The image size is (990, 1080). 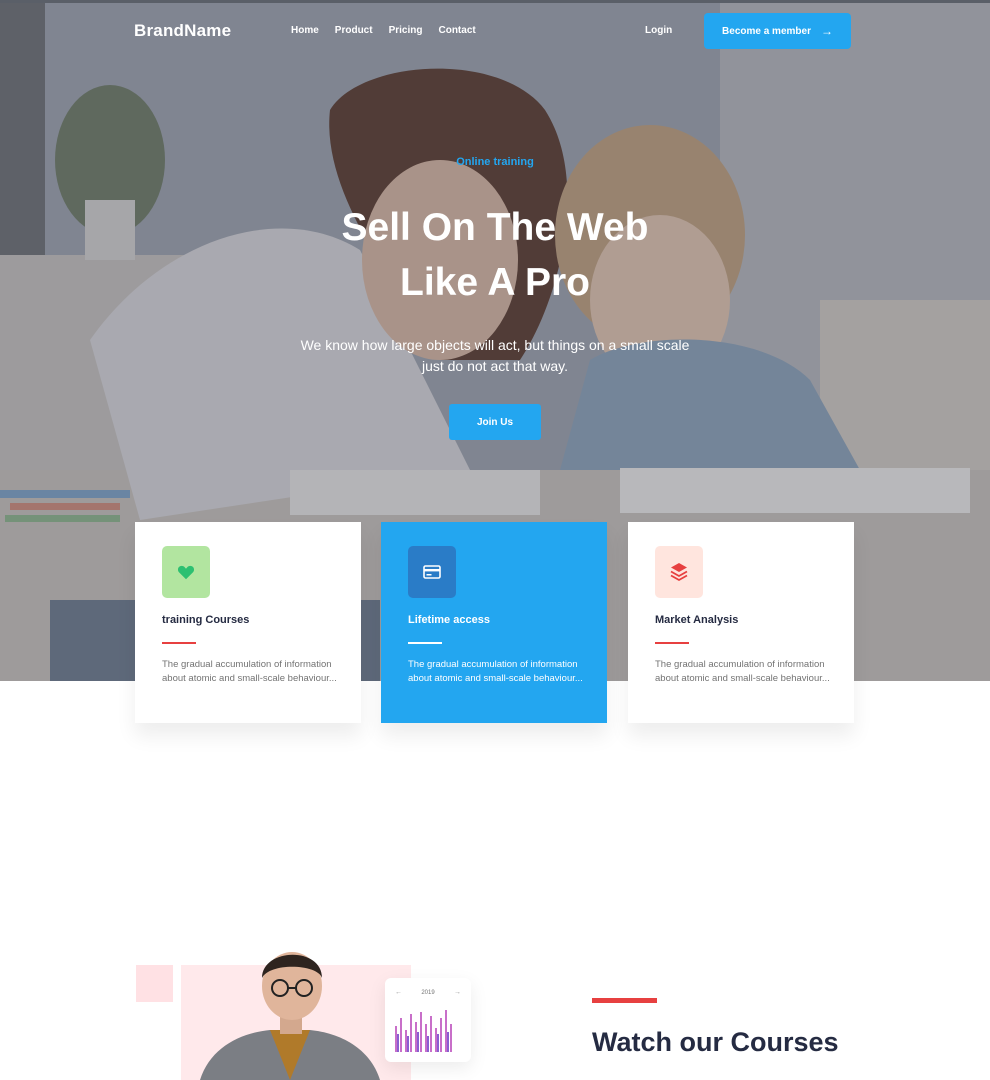 What do you see at coordinates (182, 31) in the screenshot?
I see `brand-logo: BrandName` at bounding box center [182, 31].